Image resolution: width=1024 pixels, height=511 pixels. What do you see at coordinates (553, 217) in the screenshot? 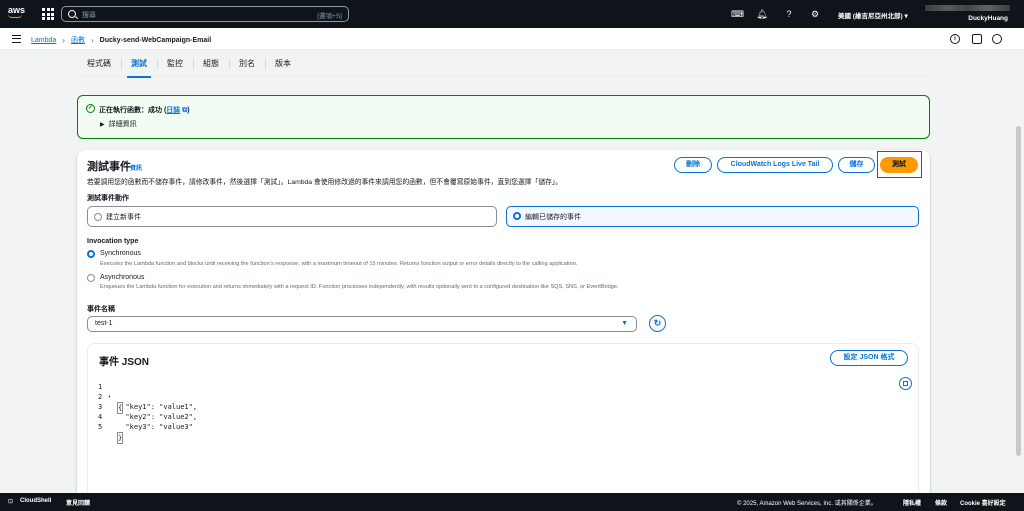
I see `edit-saved-label: 編輯已儲存的事件` at bounding box center [553, 217].